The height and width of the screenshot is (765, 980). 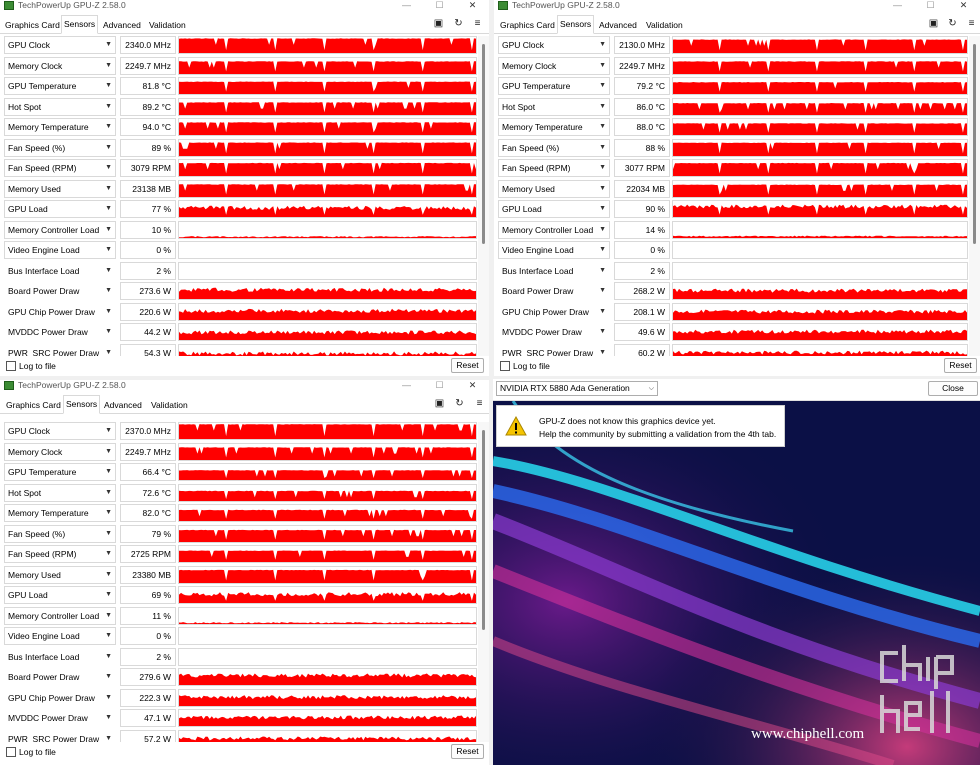 I want to click on close-icon: ✕, so click(x=472, y=386).